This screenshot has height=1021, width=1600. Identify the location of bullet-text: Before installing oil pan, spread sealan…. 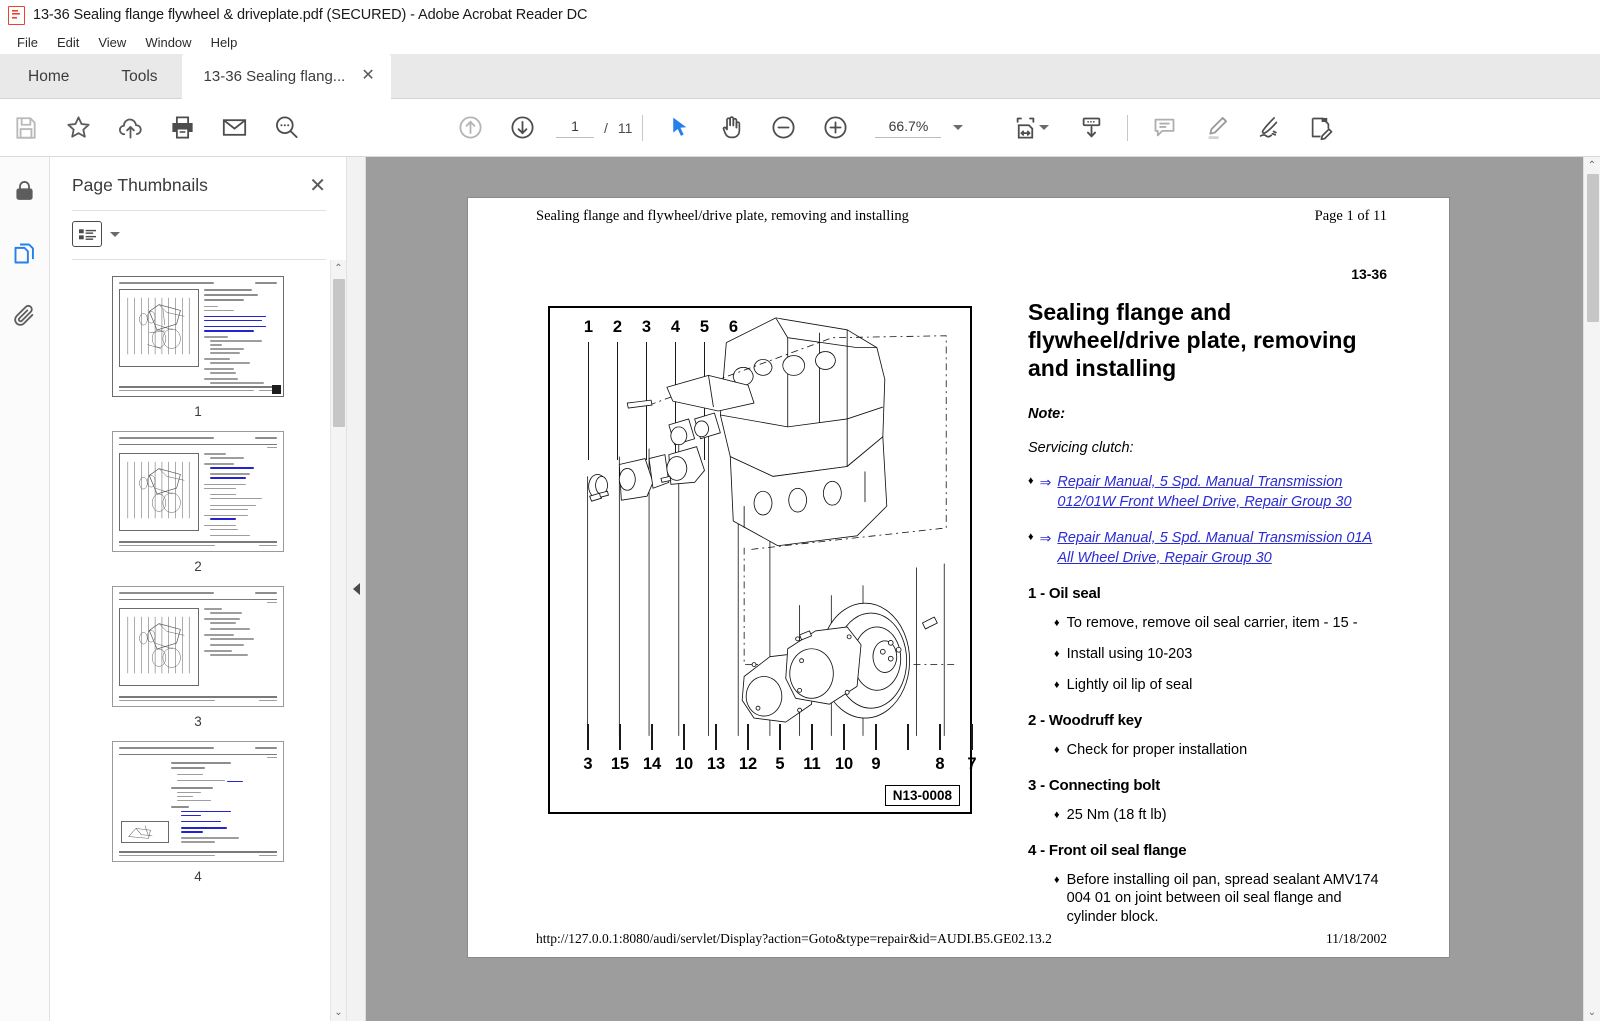
(1222, 898).